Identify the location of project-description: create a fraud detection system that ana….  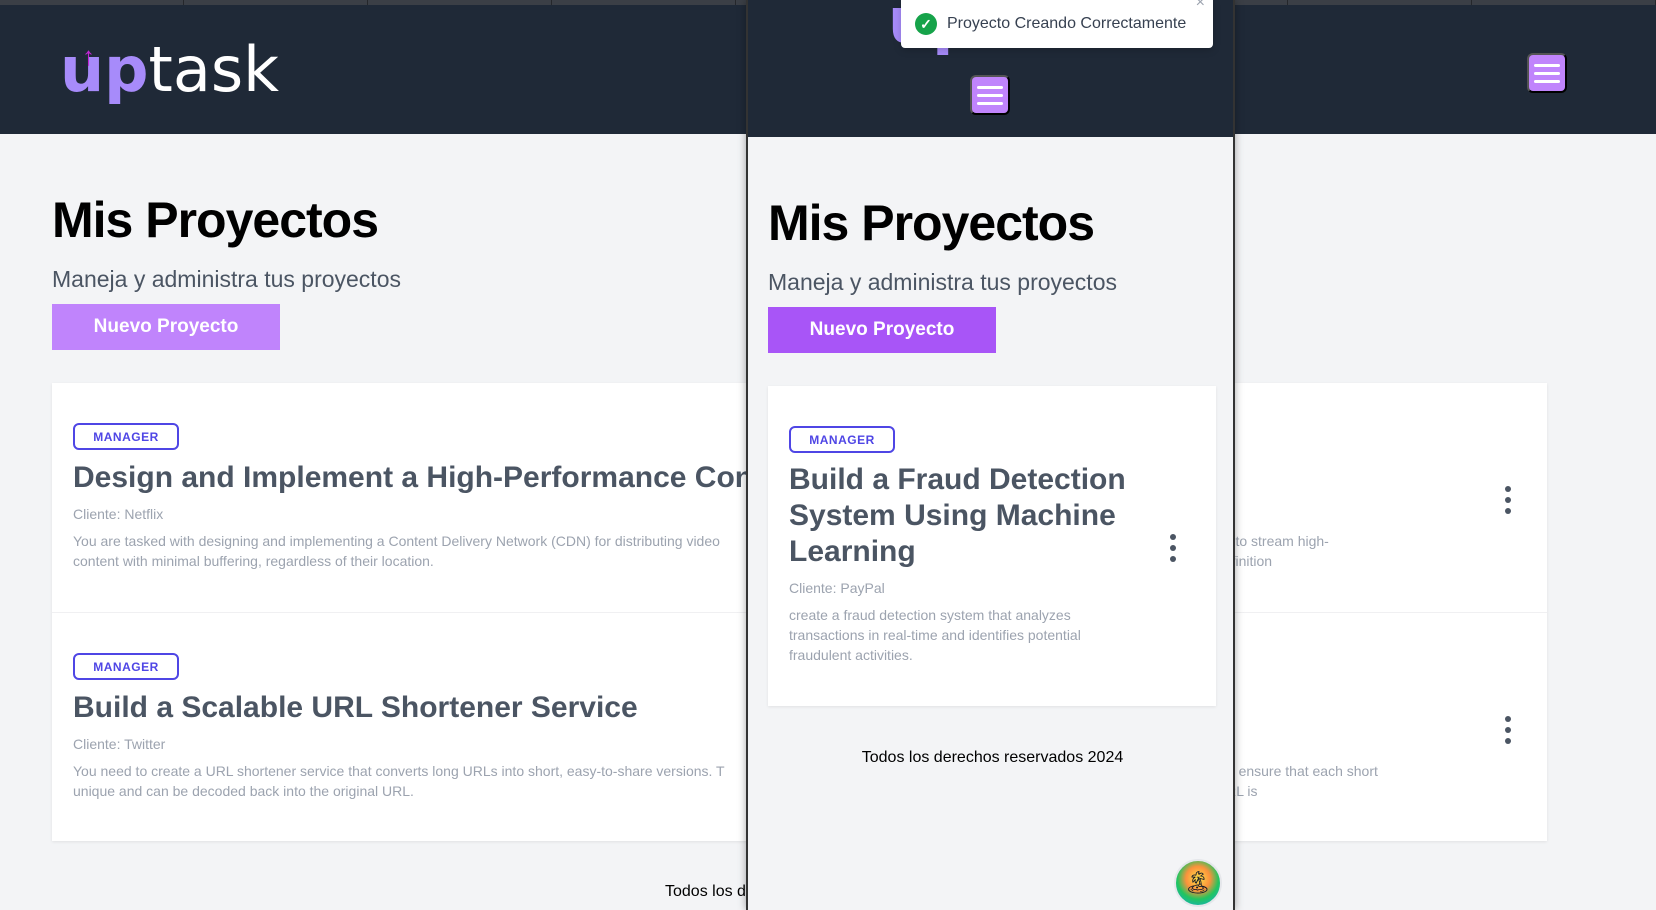
(935, 635).